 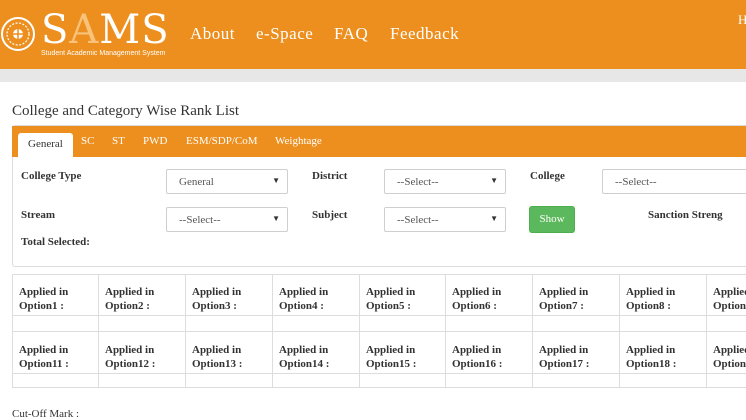 What do you see at coordinates (388, 306) in the screenshot?
I see `option-header-line2: Option5 :` at bounding box center [388, 306].